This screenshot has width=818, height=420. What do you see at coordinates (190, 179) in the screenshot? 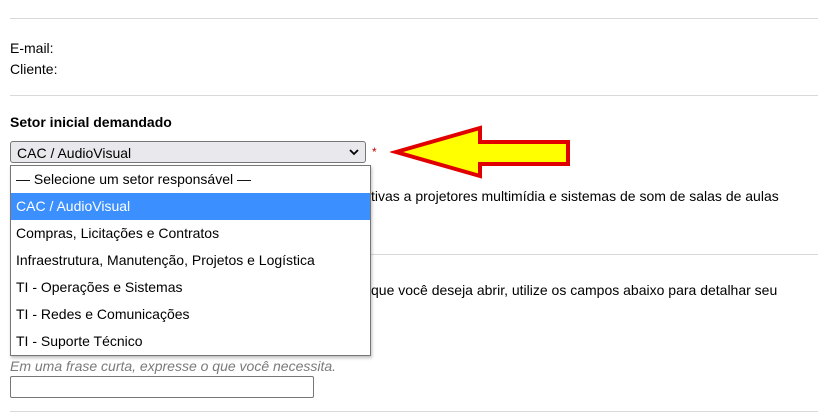
I see `option-placeholder: — Selecione um setor responsável —` at bounding box center [190, 179].